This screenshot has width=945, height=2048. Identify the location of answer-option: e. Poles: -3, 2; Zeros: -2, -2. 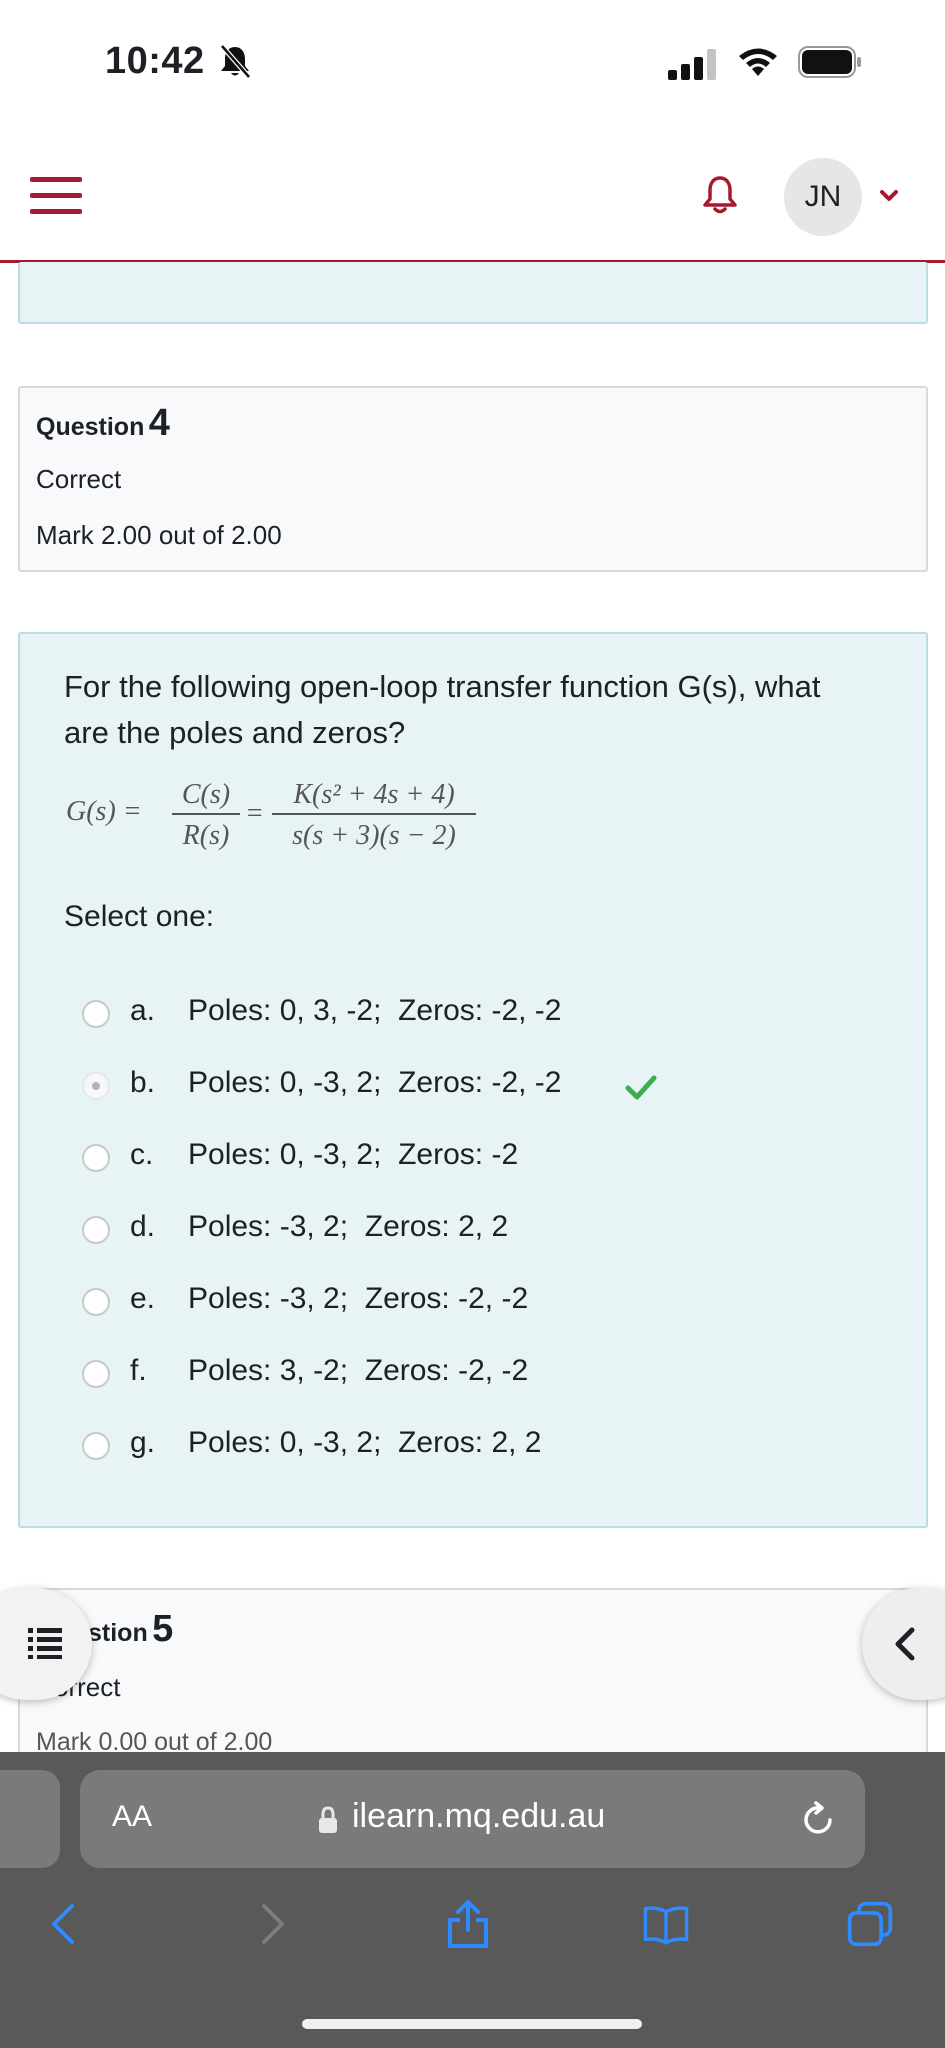
(392, 1304).